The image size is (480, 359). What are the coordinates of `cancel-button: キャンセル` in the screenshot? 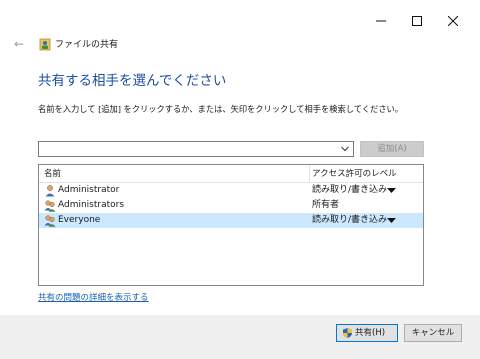 It's located at (433, 333).